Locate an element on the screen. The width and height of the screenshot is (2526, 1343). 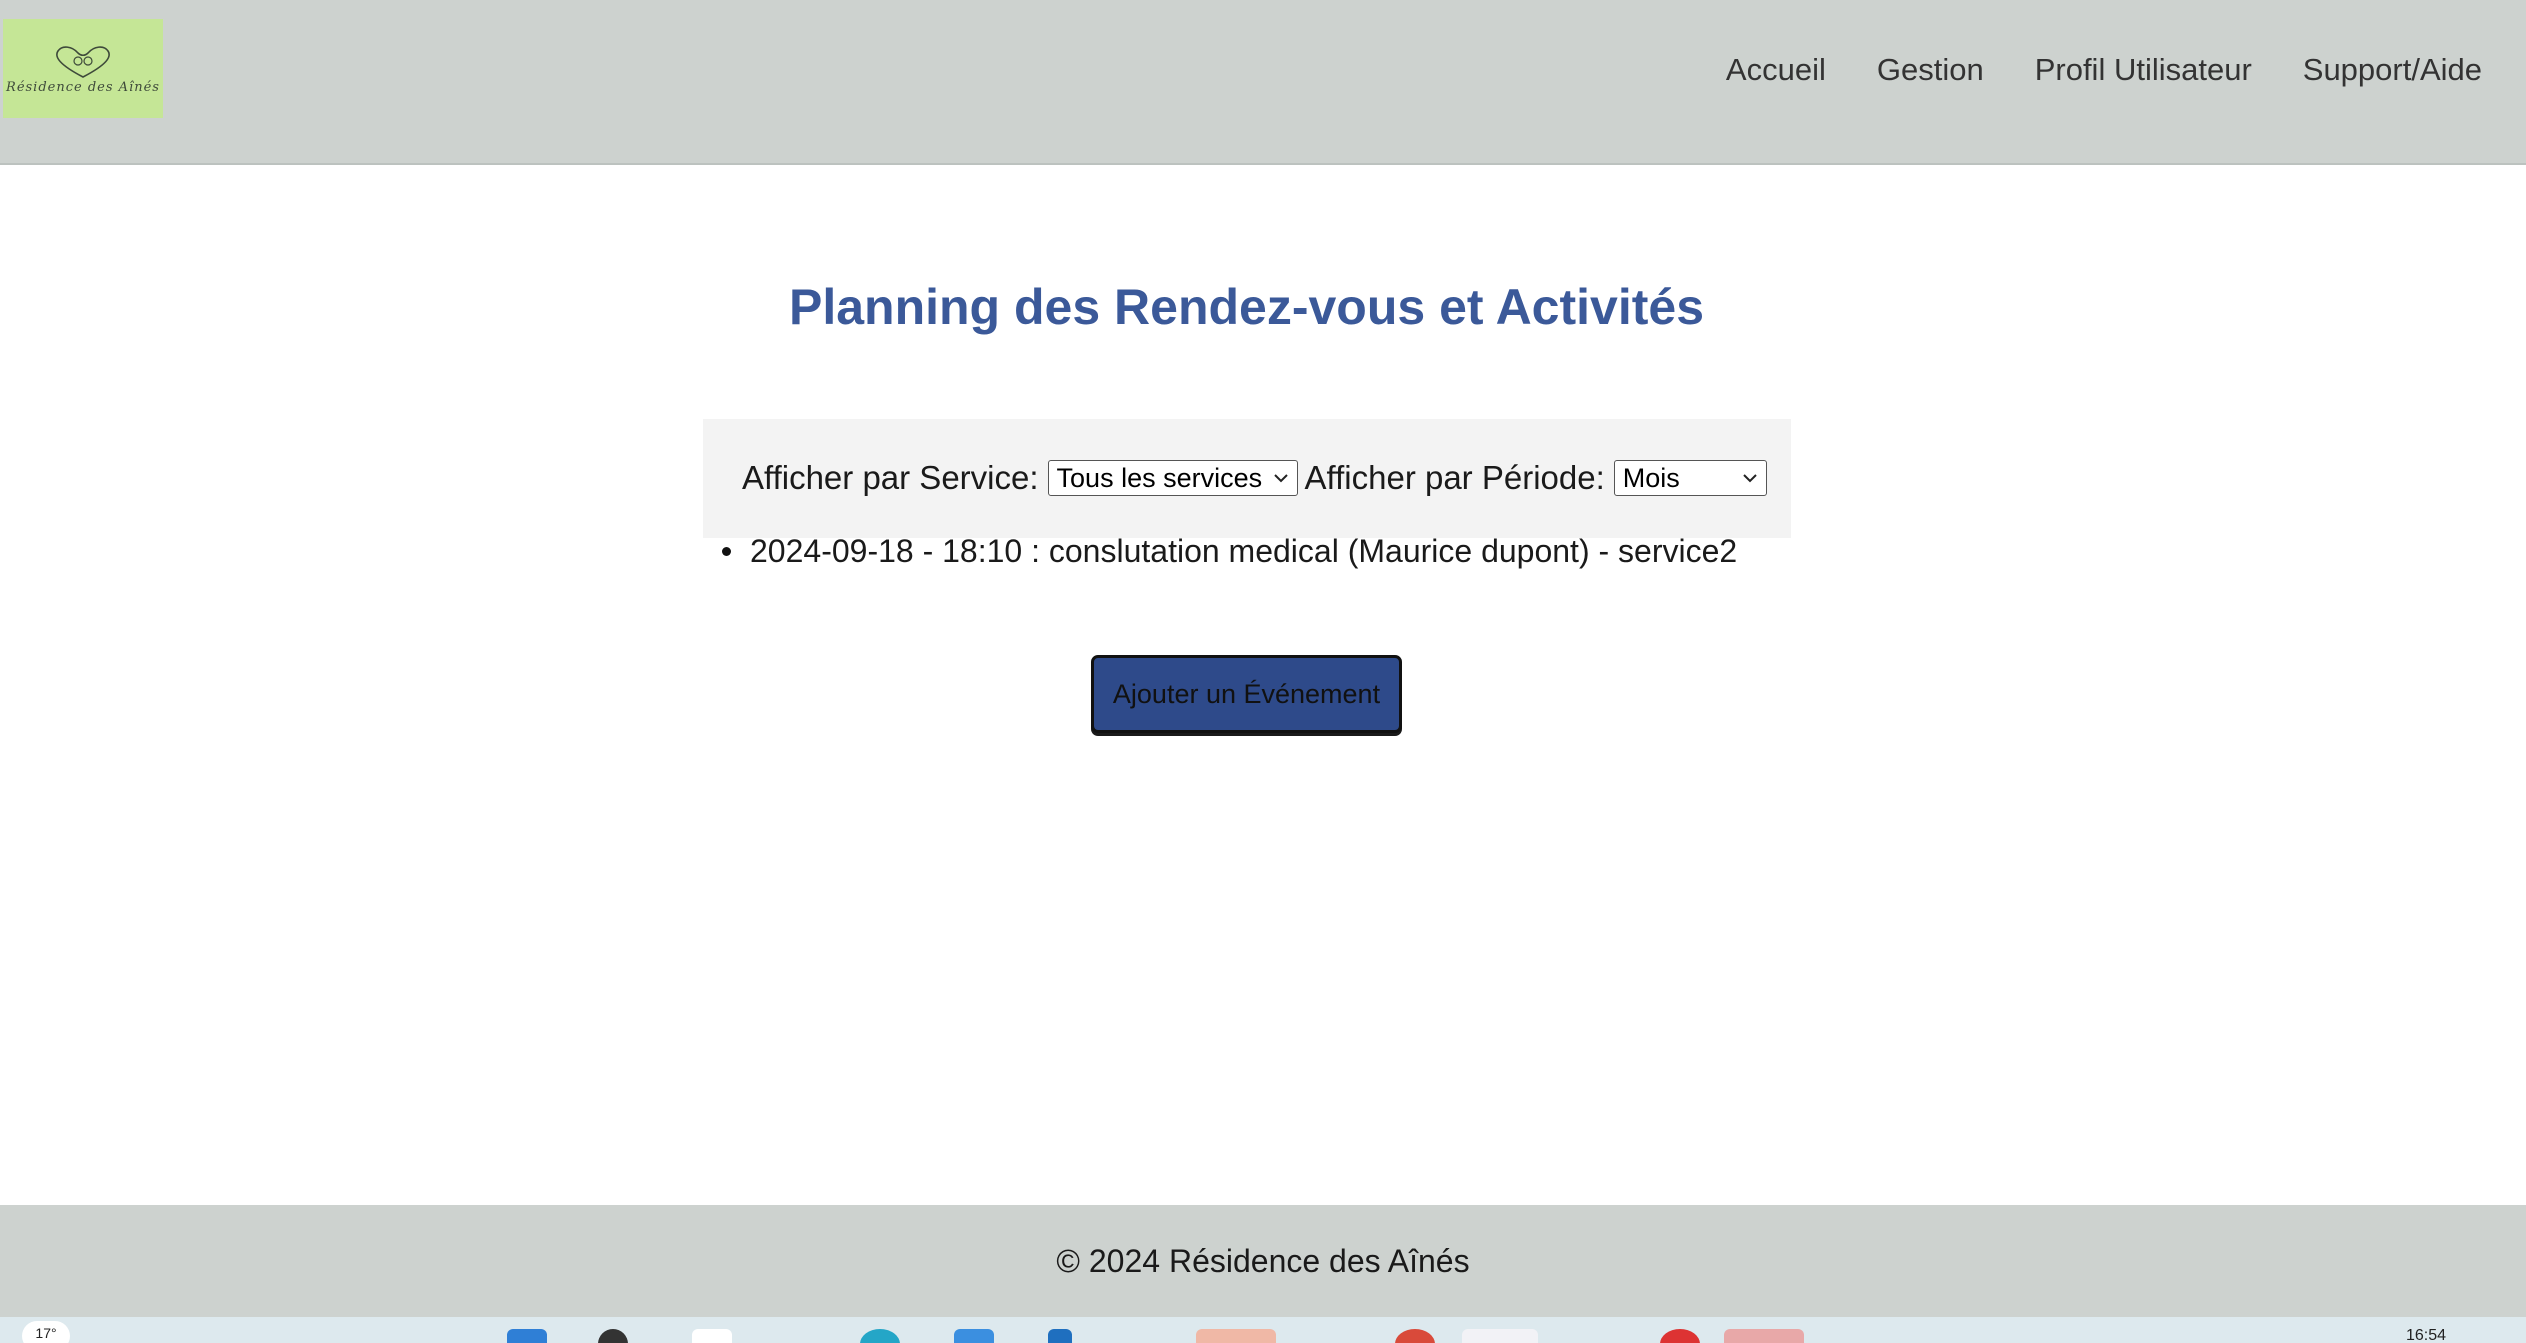
periode-select-value: Mois is located at coordinates (1651, 477).